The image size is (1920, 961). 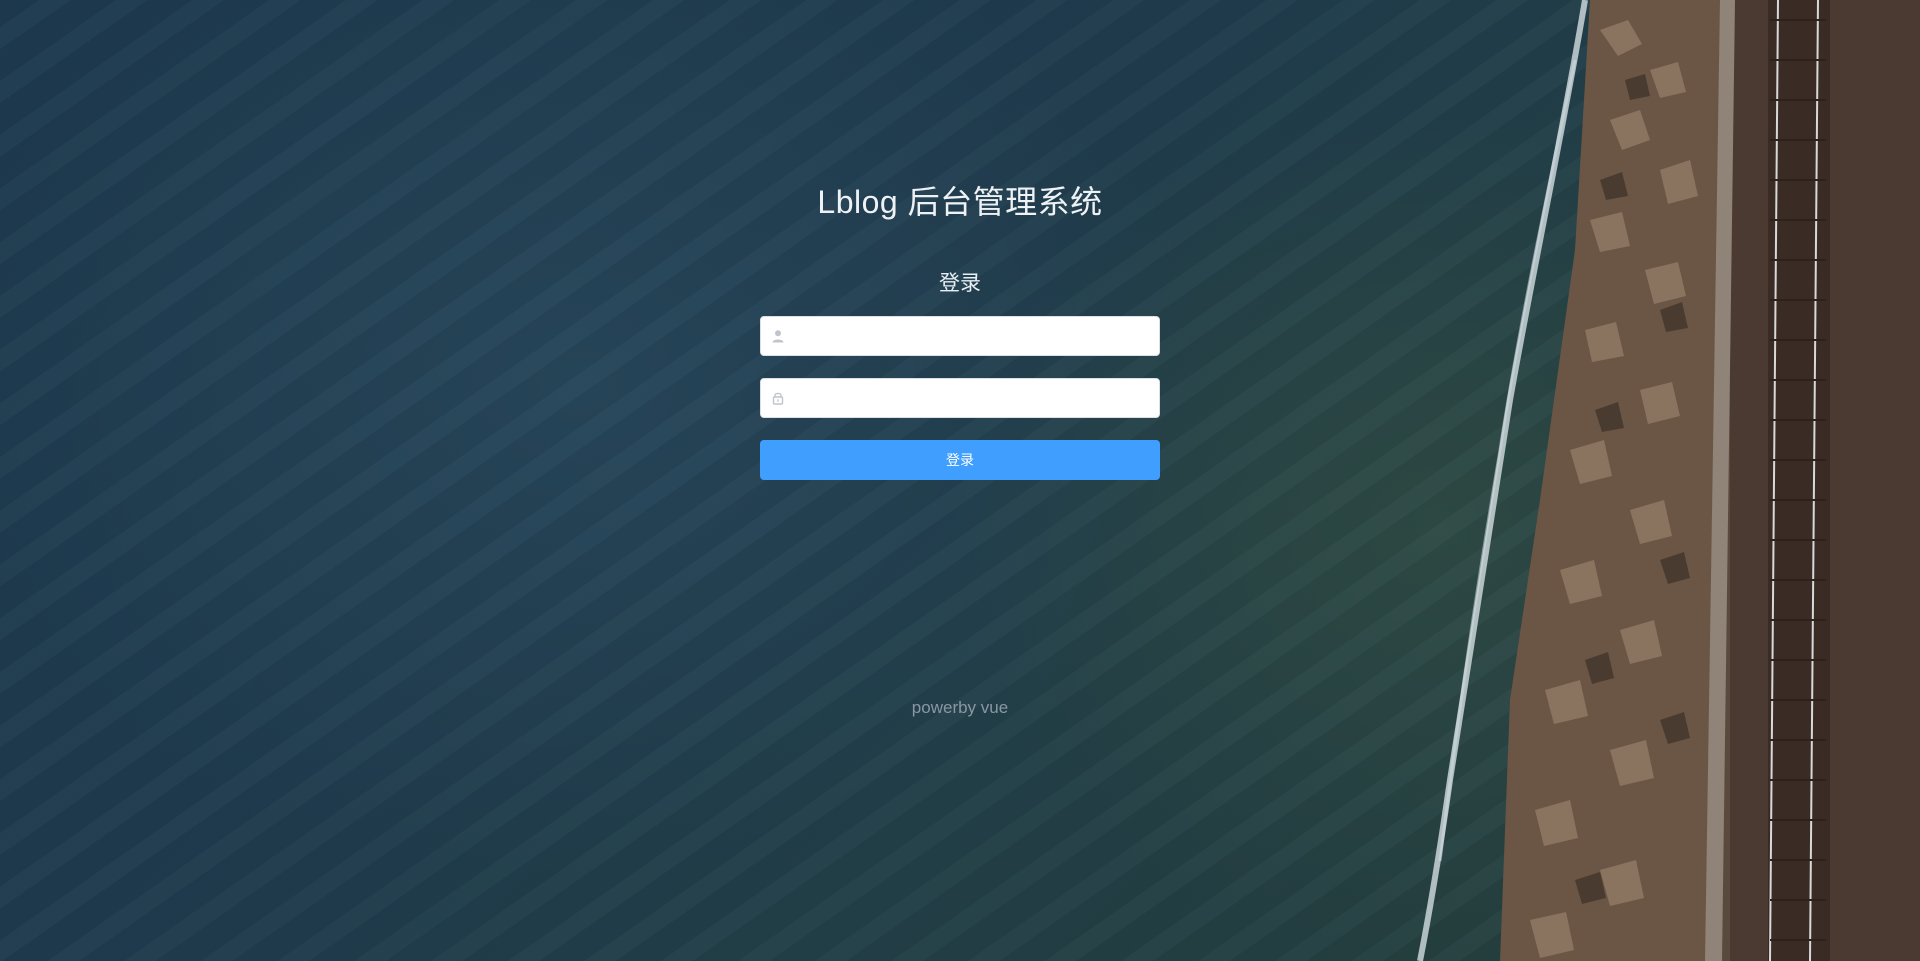 I want to click on footer-text: powerby vue, so click(x=960, y=707).